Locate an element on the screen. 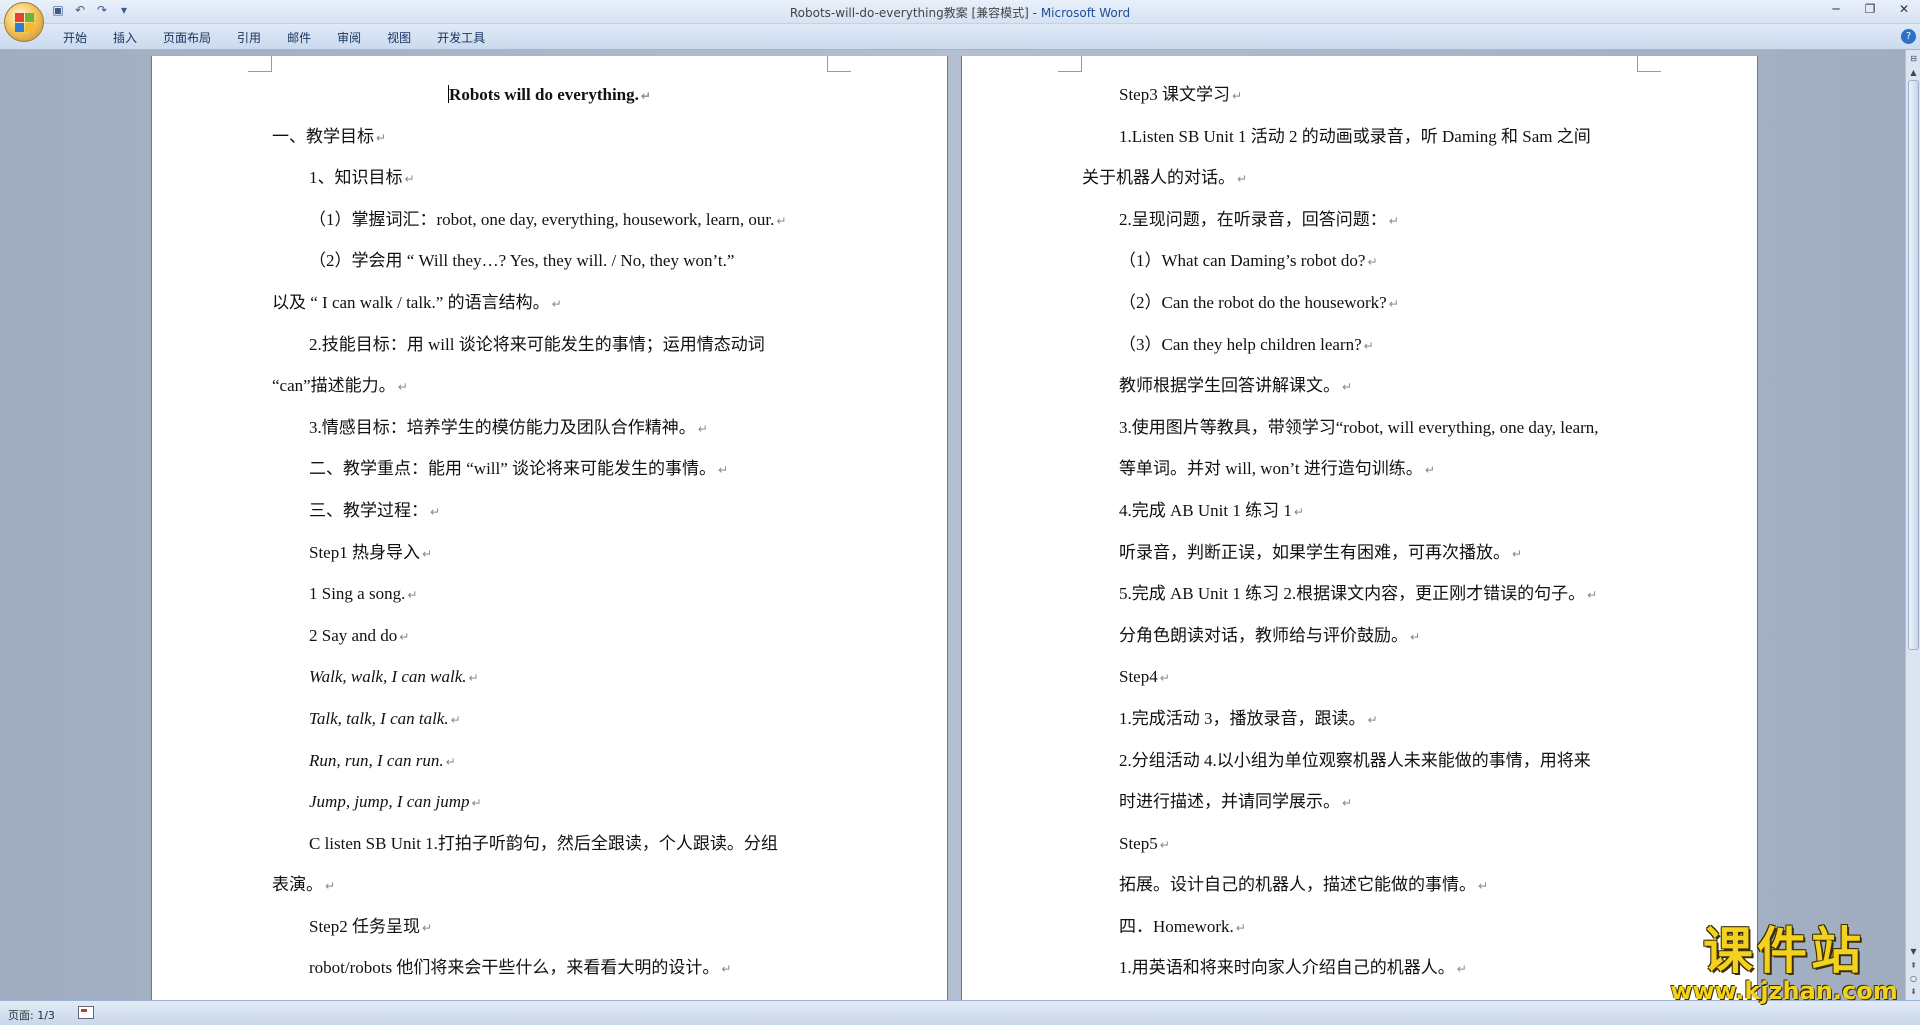 The width and height of the screenshot is (1920, 1025). office-logo-icon is located at coordinates (25, 23).